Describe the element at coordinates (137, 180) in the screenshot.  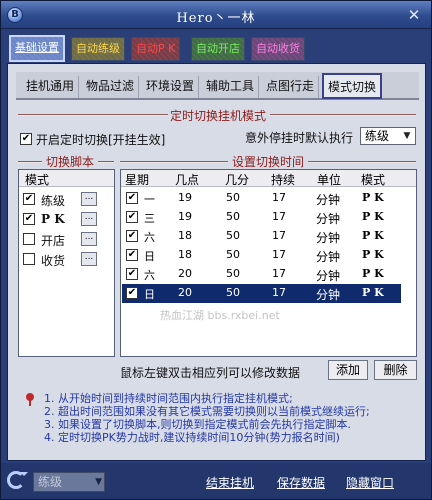
I see `column-header-weekday: 星期` at that location.